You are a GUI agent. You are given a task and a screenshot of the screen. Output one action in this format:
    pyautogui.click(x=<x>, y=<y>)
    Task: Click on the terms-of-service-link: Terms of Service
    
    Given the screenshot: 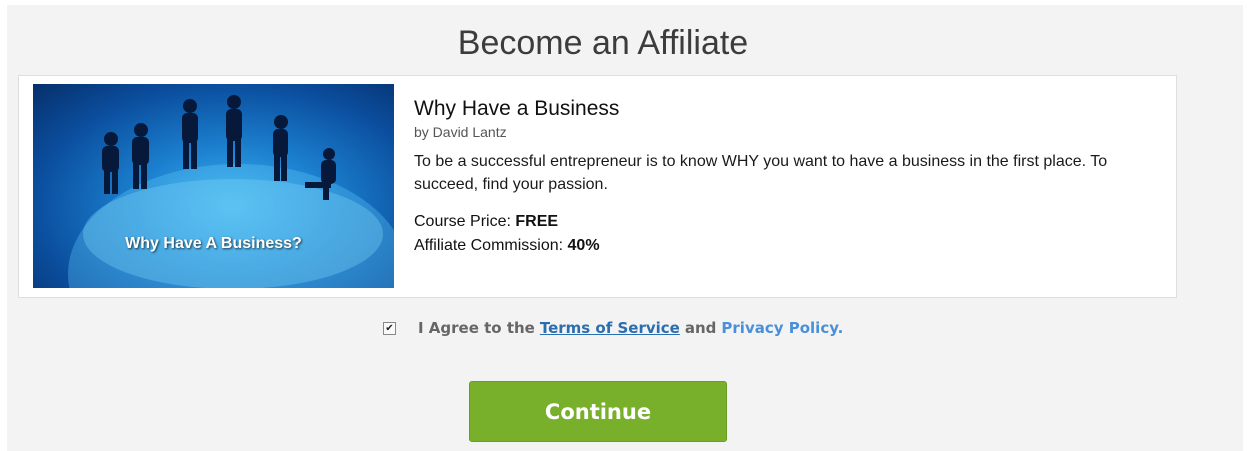 What is the action you would take?
    pyautogui.click(x=610, y=328)
    